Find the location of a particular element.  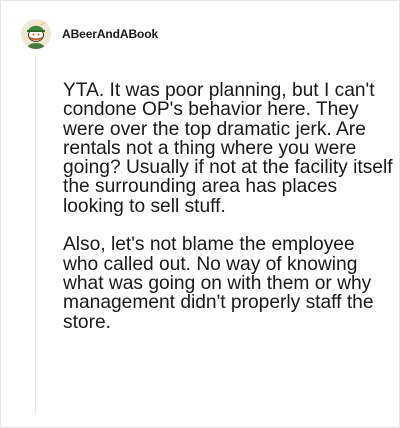

snoo-avatar-icon is located at coordinates (36, 34).